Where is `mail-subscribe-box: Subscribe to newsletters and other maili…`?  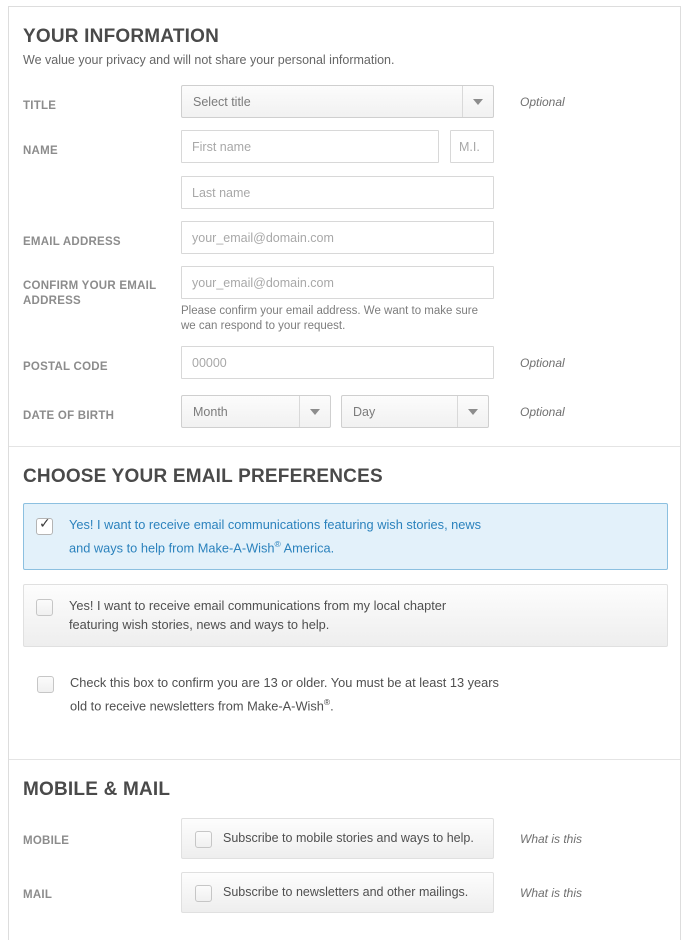
mail-subscribe-box: Subscribe to newsletters and other maili… is located at coordinates (337, 892).